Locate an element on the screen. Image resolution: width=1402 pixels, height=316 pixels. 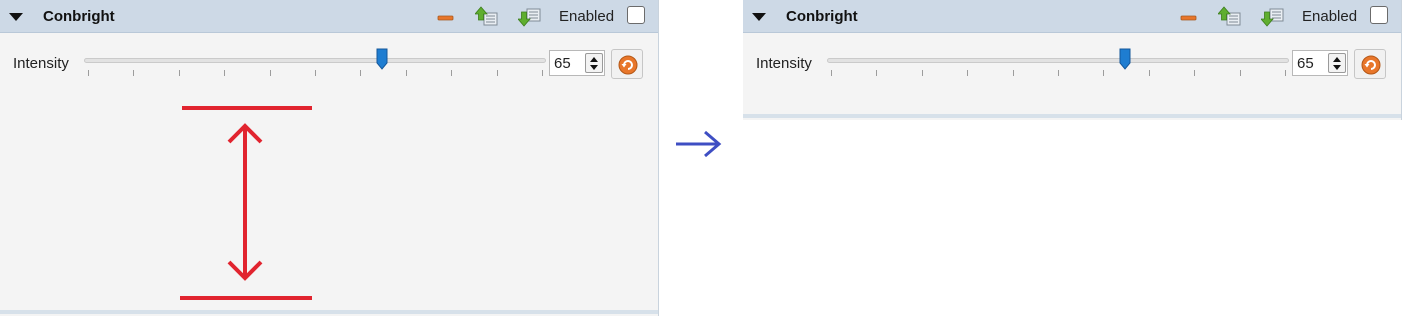
reset-button is located at coordinates (1370, 64).